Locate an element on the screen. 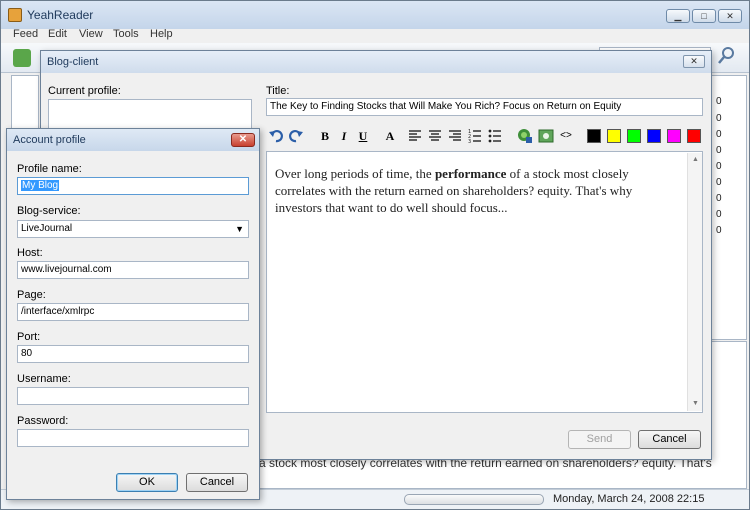 The image size is (750, 510). menubar: Feed Edit View Tools Help is located at coordinates (375, 35).